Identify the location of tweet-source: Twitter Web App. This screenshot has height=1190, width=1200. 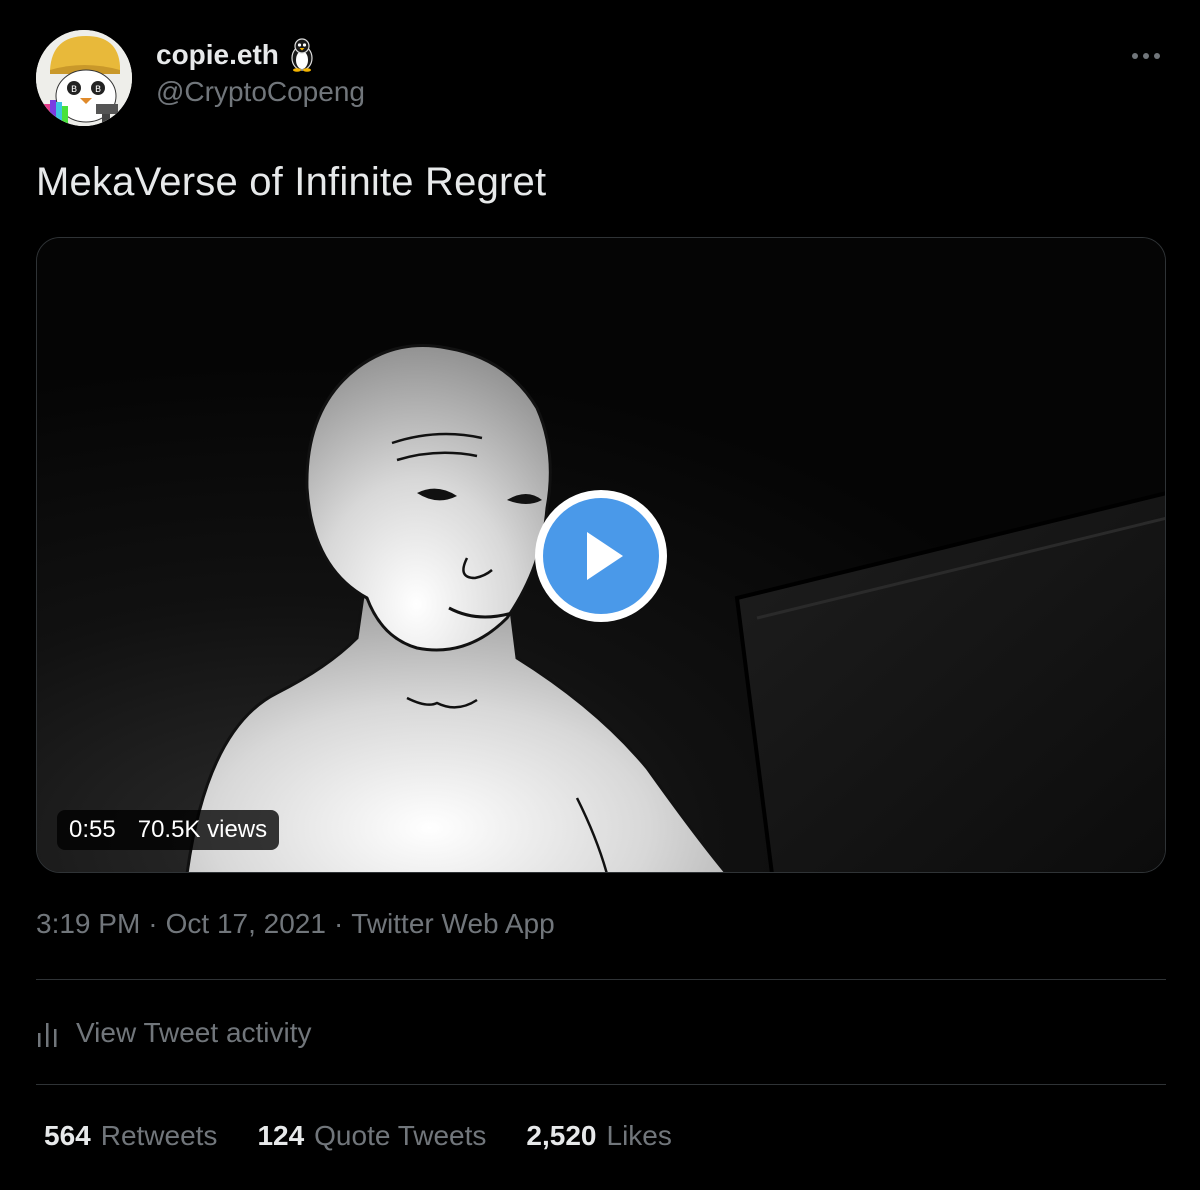
(452, 924).